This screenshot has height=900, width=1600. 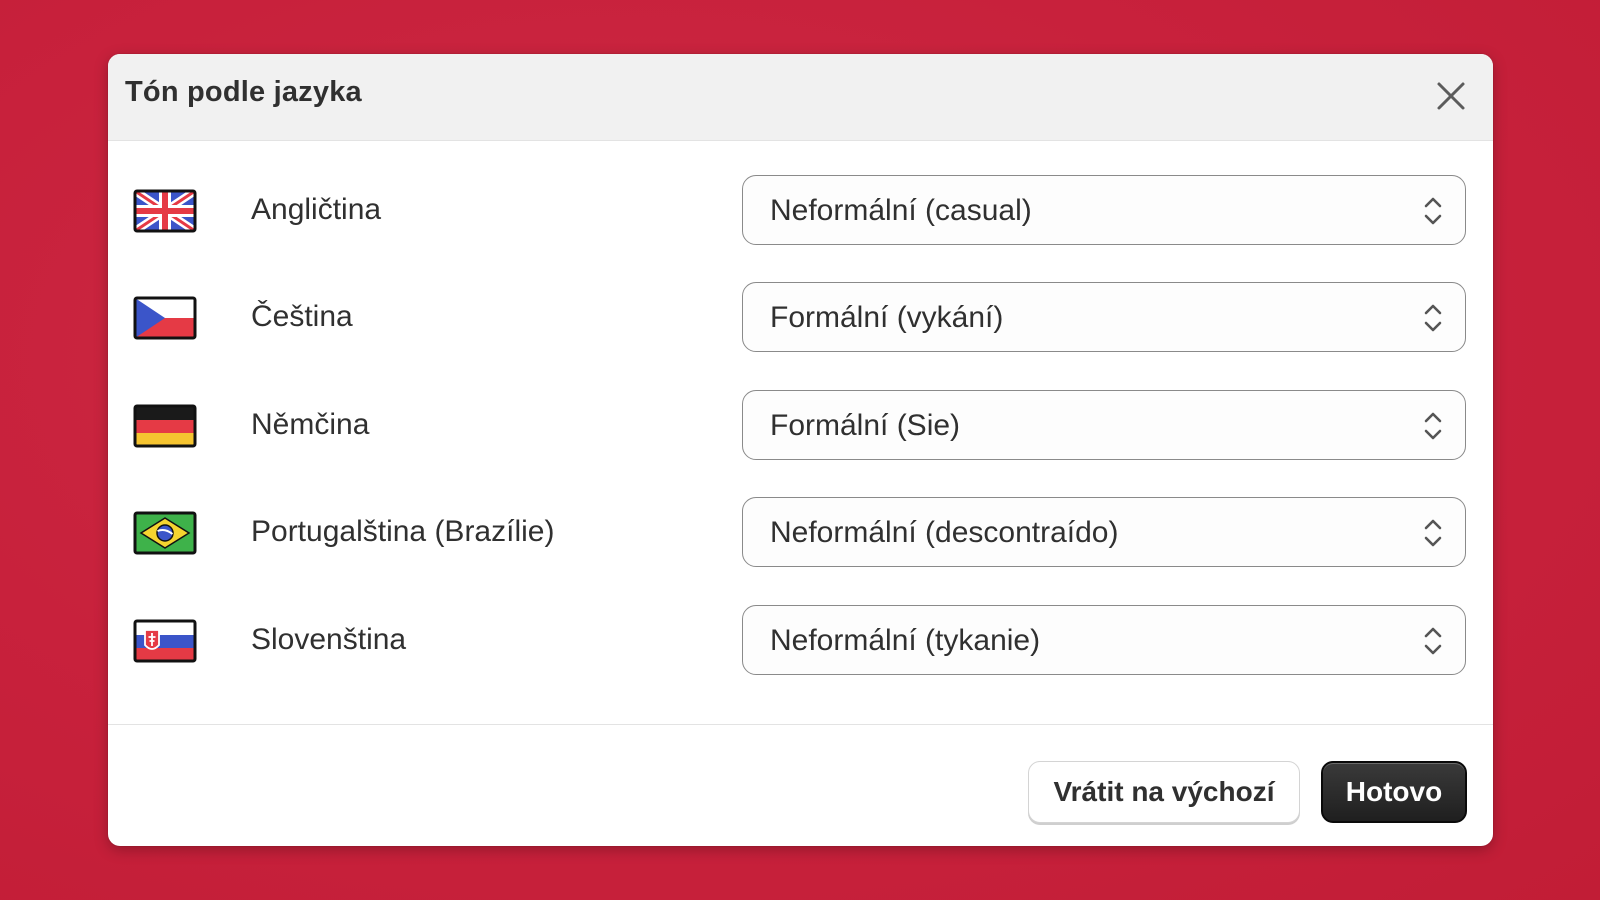 What do you see at coordinates (1104, 640) in the screenshot?
I see `tone-select-slovak: Neformální (tykanie)` at bounding box center [1104, 640].